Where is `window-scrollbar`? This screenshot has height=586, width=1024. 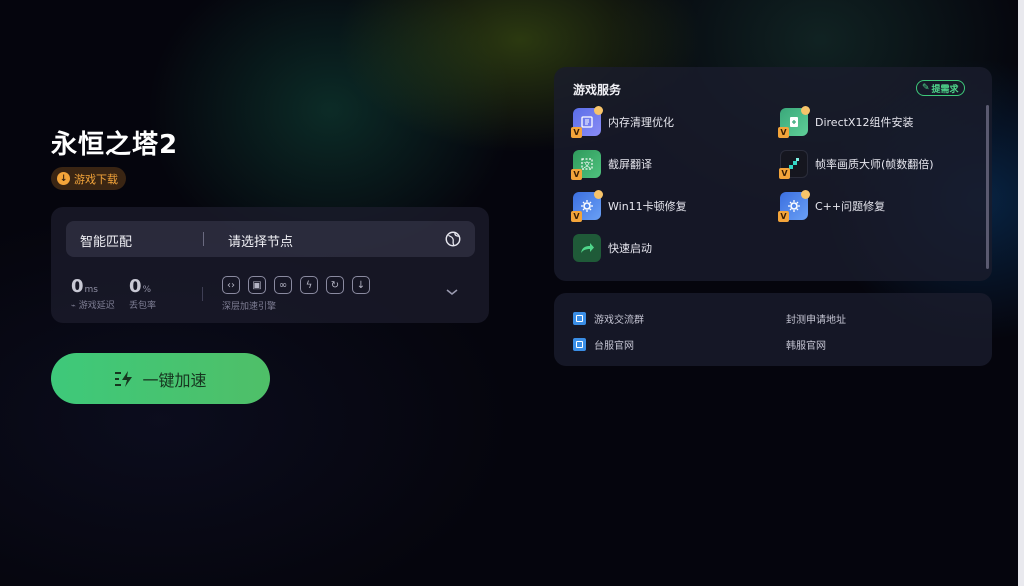
window-scrollbar is located at coordinates (1021, 293).